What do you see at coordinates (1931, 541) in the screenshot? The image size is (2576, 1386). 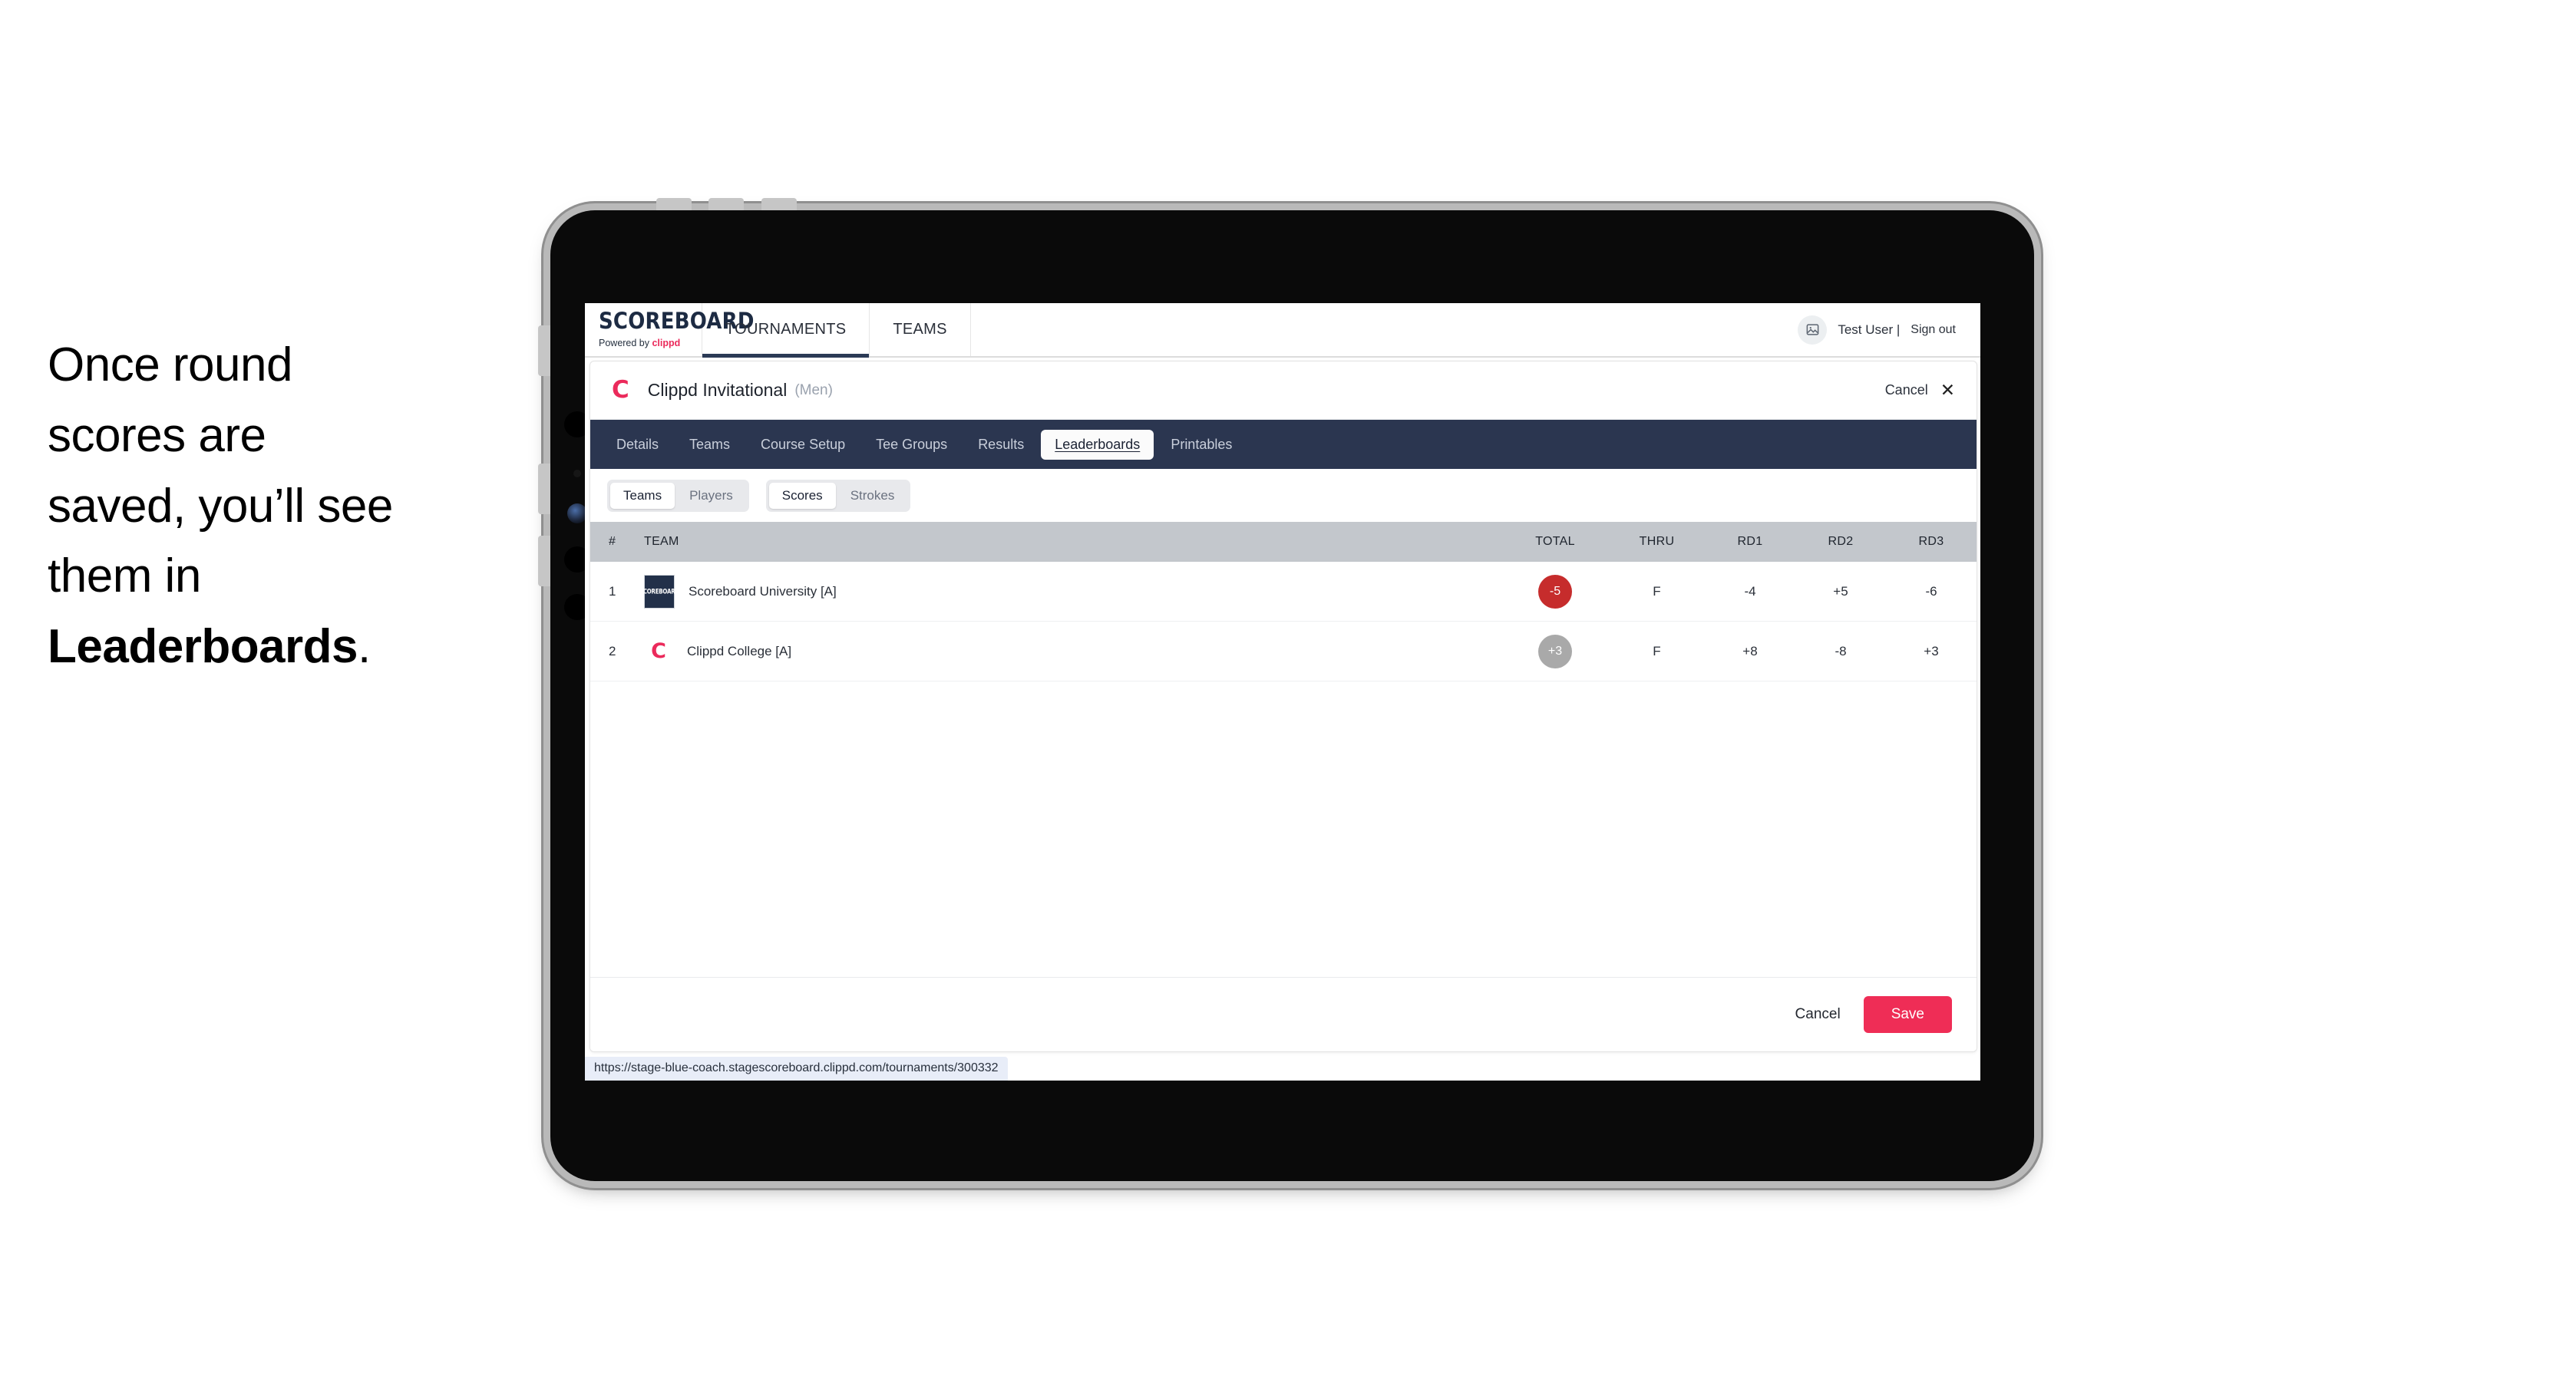 I see `column-header-rd3: RD3` at bounding box center [1931, 541].